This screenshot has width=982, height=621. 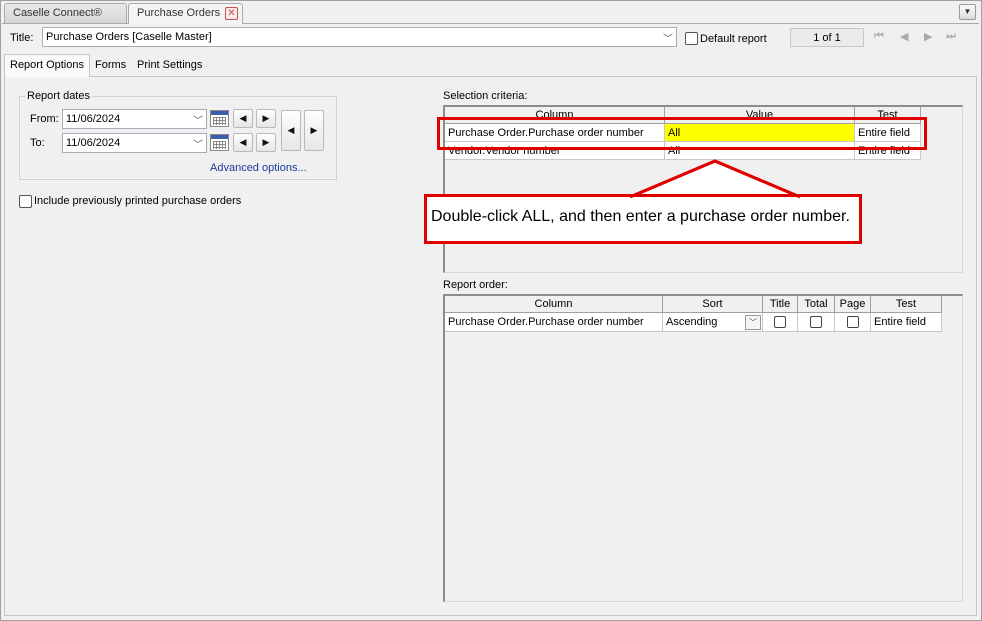 What do you see at coordinates (266, 118) in the screenshot?
I see `from-next-day-button: ▶` at bounding box center [266, 118].